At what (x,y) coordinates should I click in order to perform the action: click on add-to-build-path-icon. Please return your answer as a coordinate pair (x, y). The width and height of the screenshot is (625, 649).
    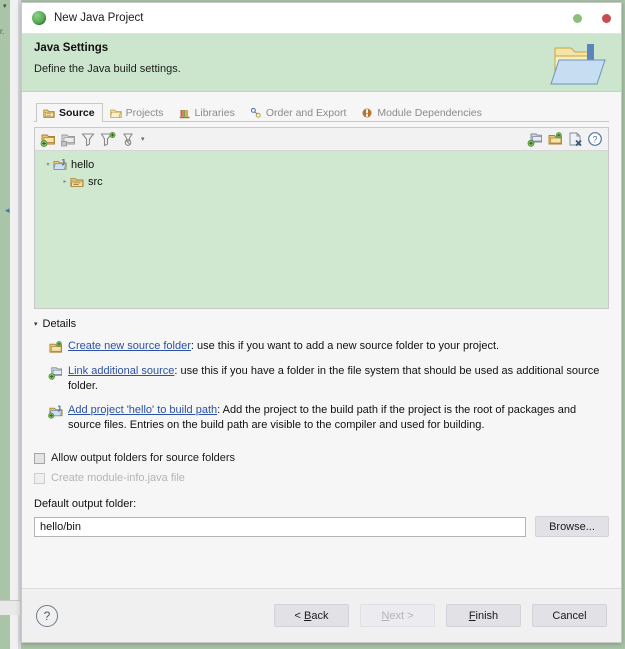
    Looking at the image, I should click on (55, 412).